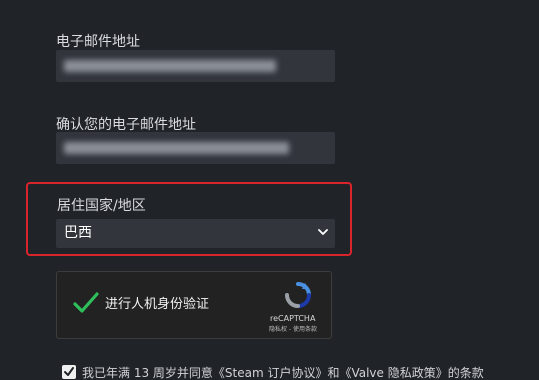  I want to click on recaptcha-logo-icon, so click(298, 295).